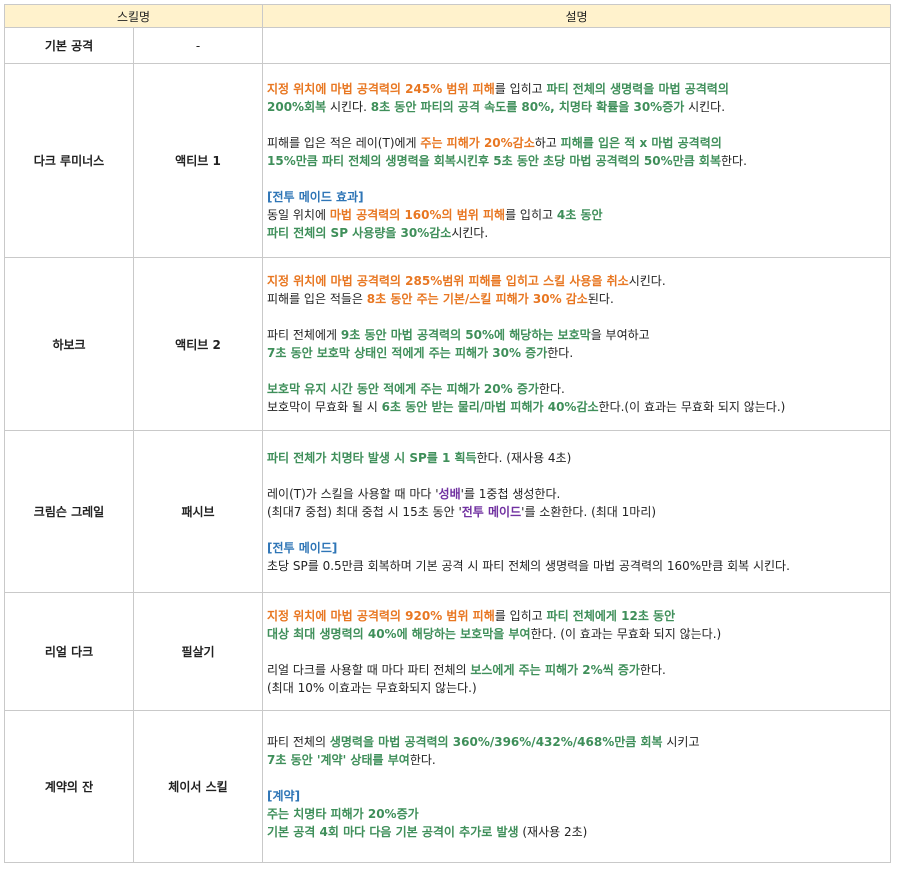 The image size is (898, 869). I want to click on text-segment: 보스에게 주는 피해가 2%씩 증가, so click(555, 669).